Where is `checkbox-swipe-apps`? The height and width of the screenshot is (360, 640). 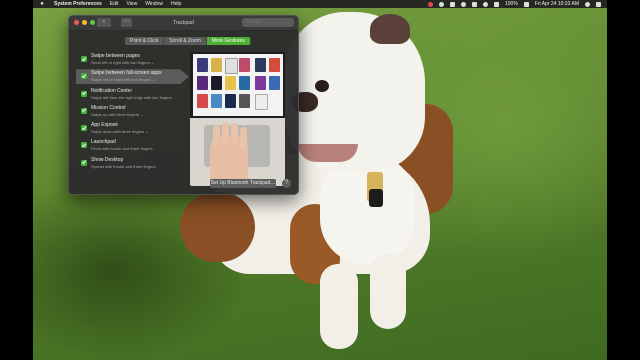 checkbox-swipe-apps is located at coordinates (84, 76).